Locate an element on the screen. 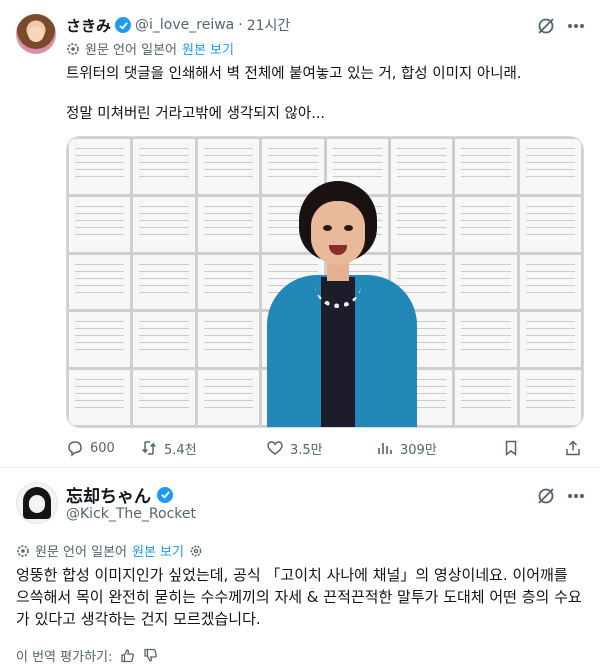 The width and height of the screenshot is (600, 672). like-button: 3.5만 is located at coordinates (321, 448).